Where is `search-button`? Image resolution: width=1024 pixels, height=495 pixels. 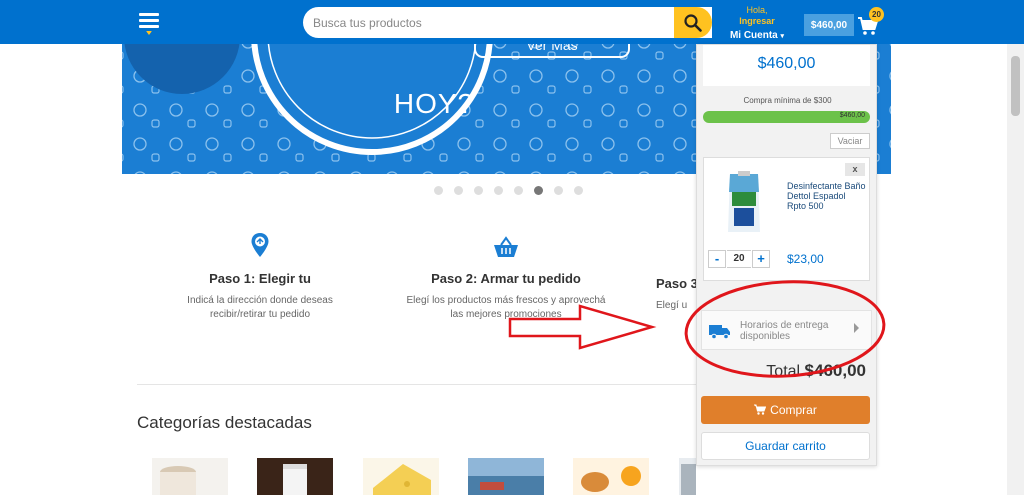 search-button is located at coordinates (693, 22).